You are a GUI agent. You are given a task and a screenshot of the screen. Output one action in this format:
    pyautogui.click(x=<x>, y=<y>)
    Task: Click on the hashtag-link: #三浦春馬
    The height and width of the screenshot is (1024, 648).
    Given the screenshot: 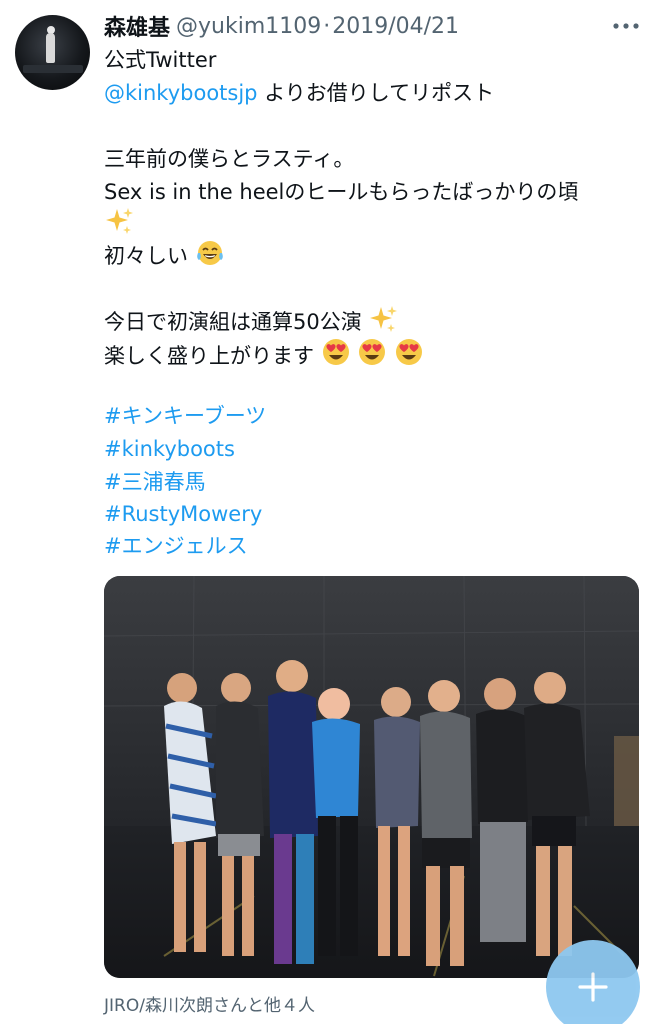 What is the action you would take?
    pyautogui.click(x=155, y=482)
    